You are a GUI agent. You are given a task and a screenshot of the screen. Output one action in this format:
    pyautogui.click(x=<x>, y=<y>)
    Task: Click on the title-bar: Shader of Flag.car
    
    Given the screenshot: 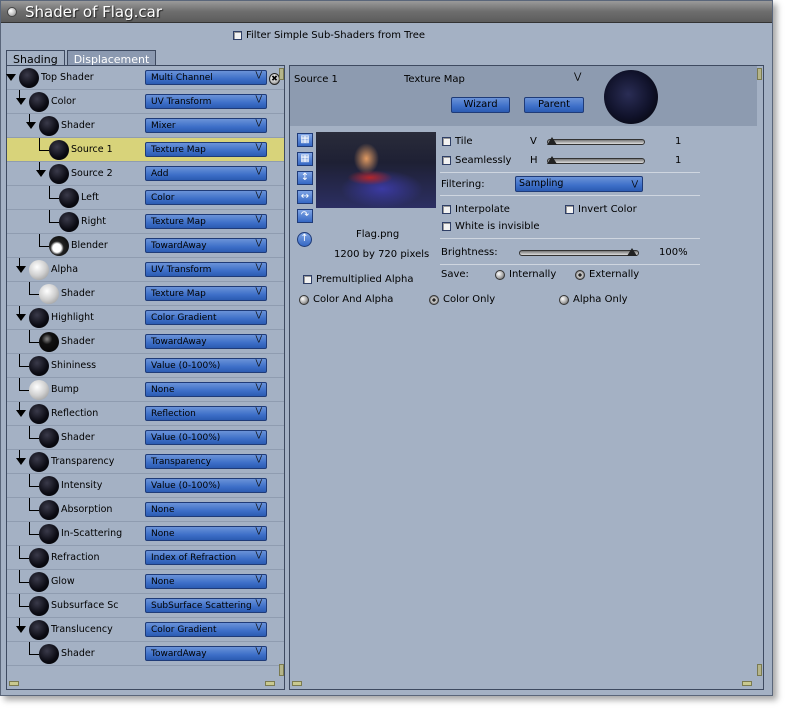 What is the action you would take?
    pyautogui.click(x=386, y=12)
    